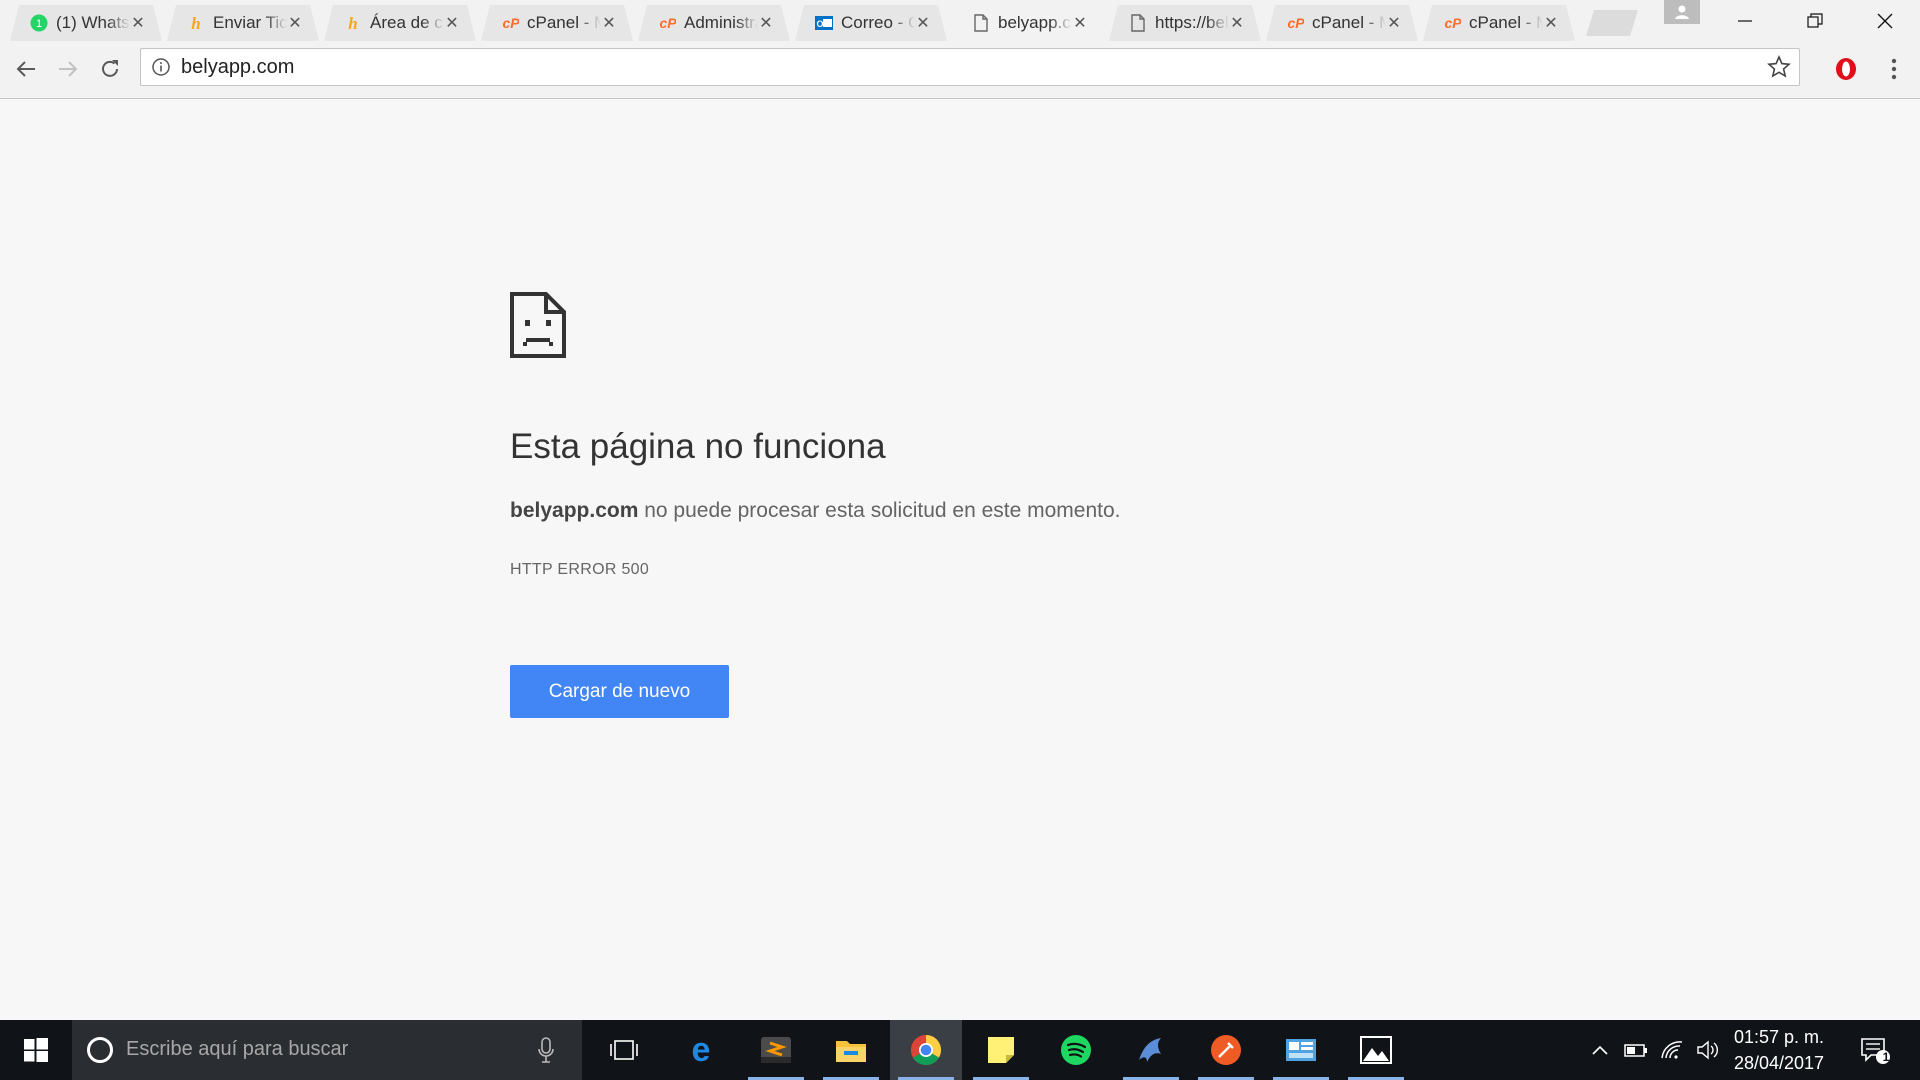  I want to click on back-button, so click(26, 69).